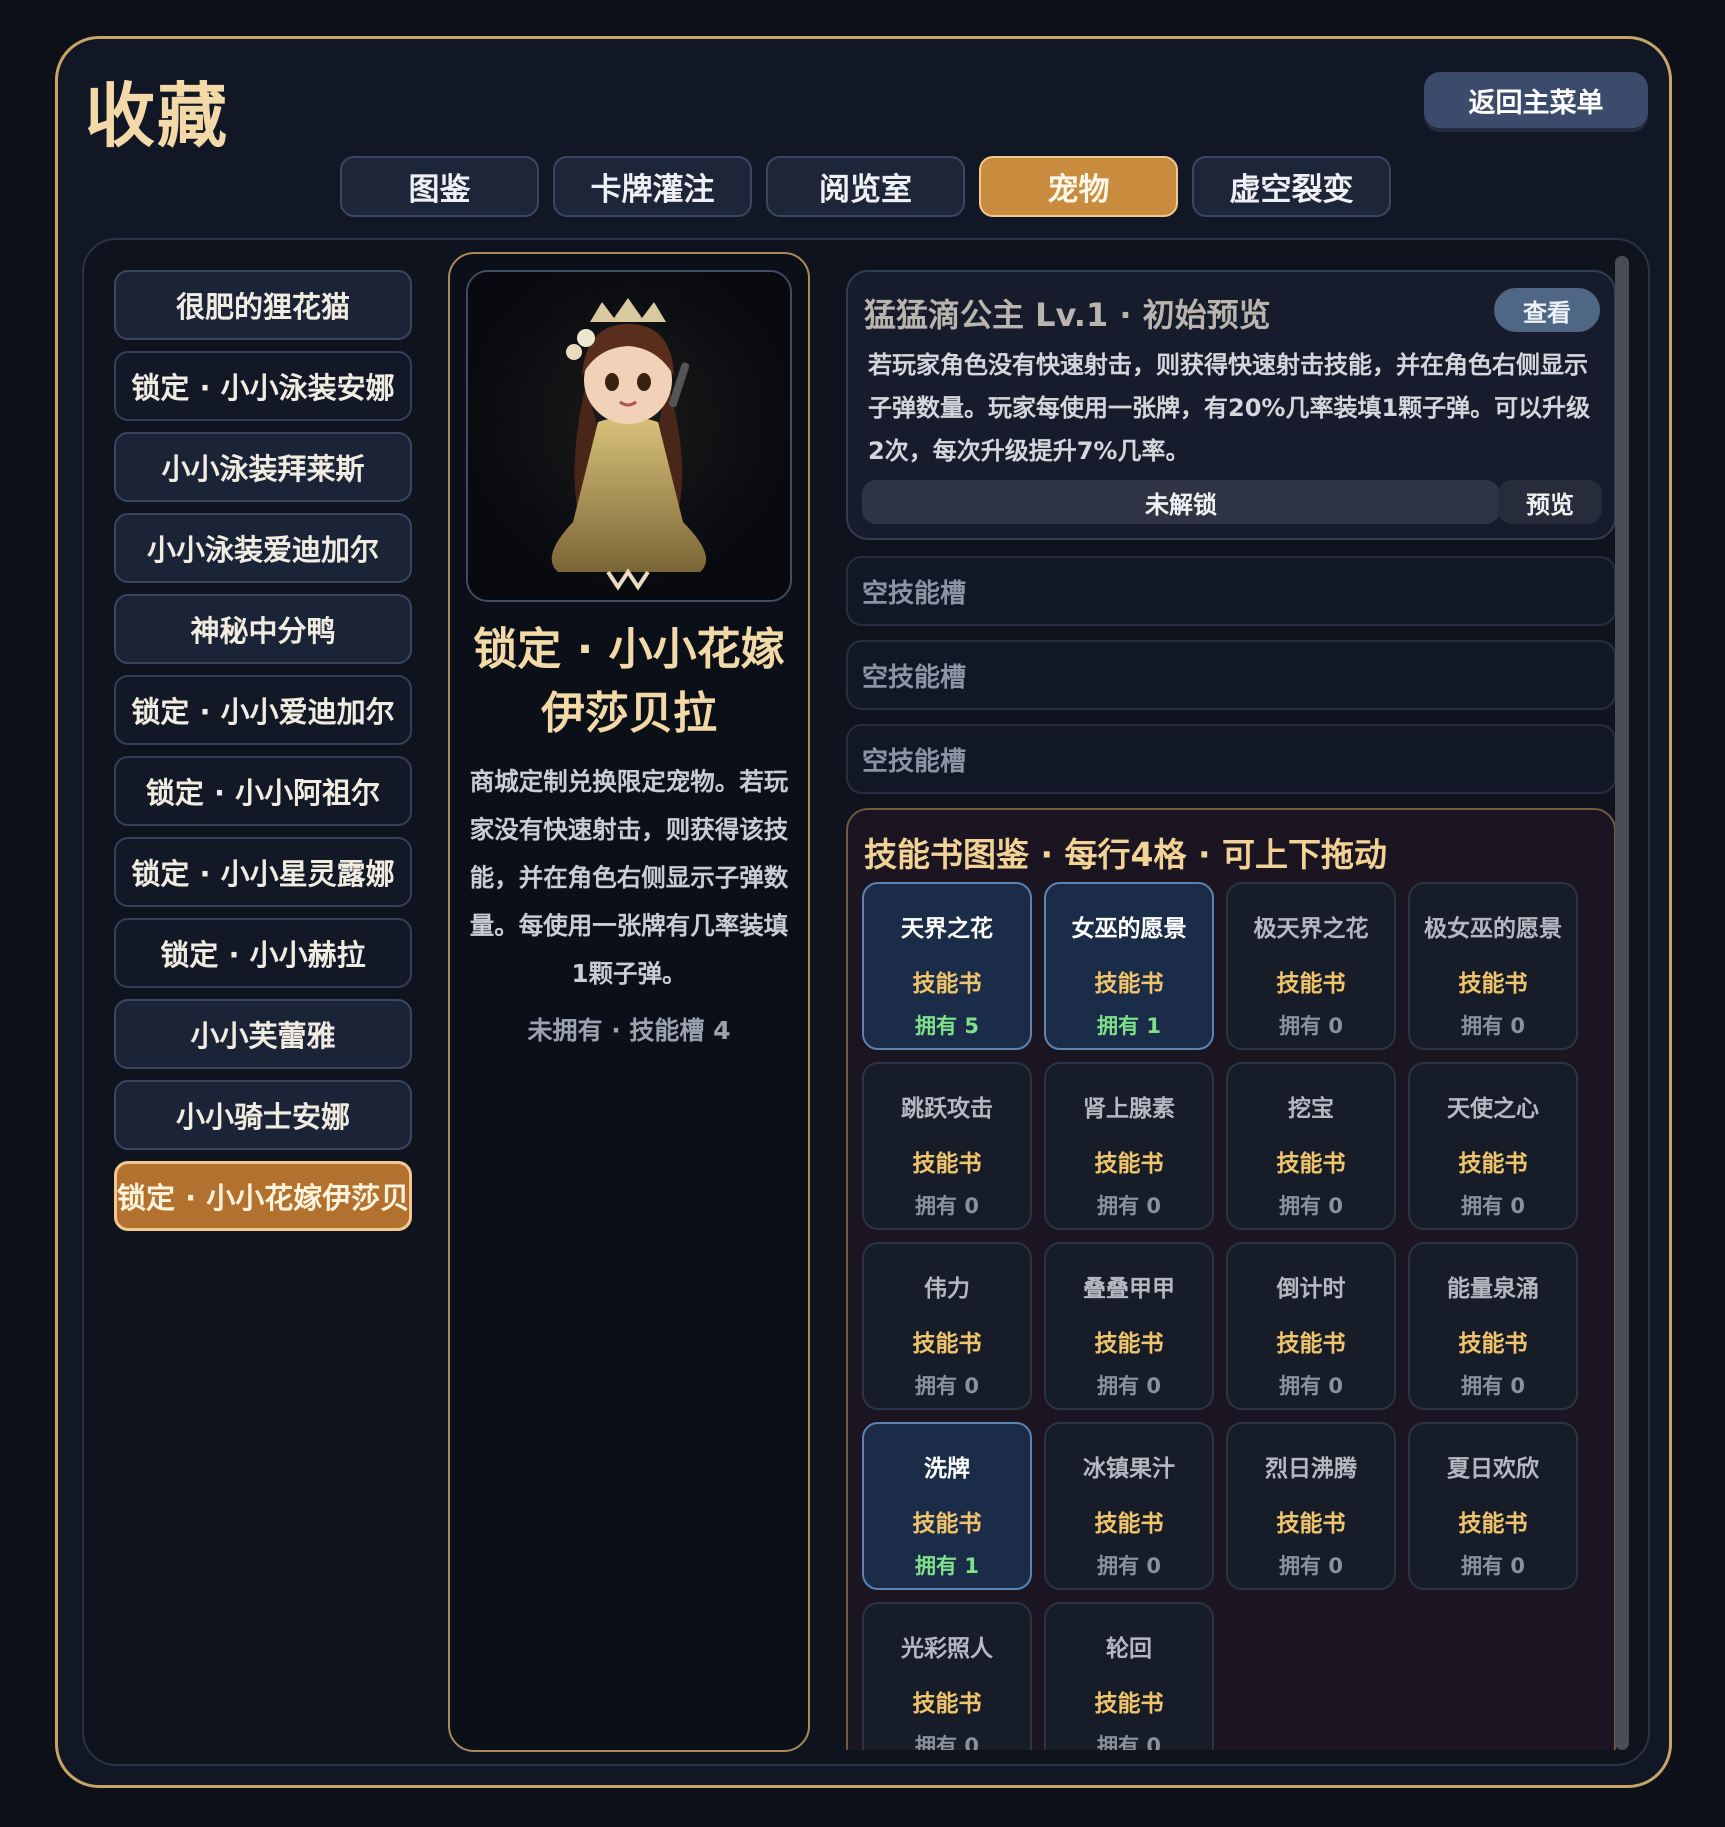  What do you see at coordinates (439, 186) in the screenshot?
I see `tab-codex: 图鉴` at bounding box center [439, 186].